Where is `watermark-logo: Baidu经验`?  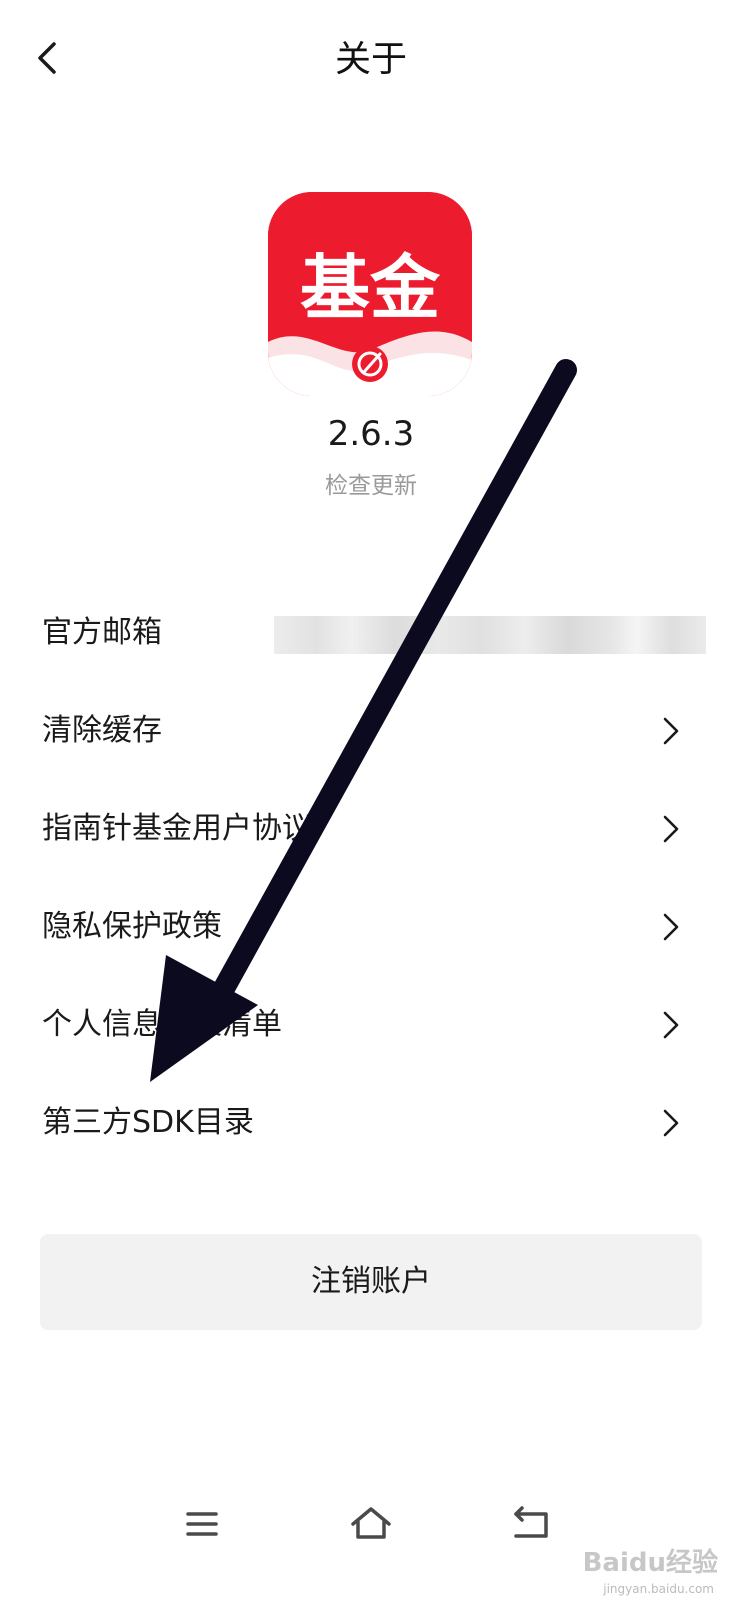 watermark-logo: Baidu经验 is located at coordinates (650, 1563).